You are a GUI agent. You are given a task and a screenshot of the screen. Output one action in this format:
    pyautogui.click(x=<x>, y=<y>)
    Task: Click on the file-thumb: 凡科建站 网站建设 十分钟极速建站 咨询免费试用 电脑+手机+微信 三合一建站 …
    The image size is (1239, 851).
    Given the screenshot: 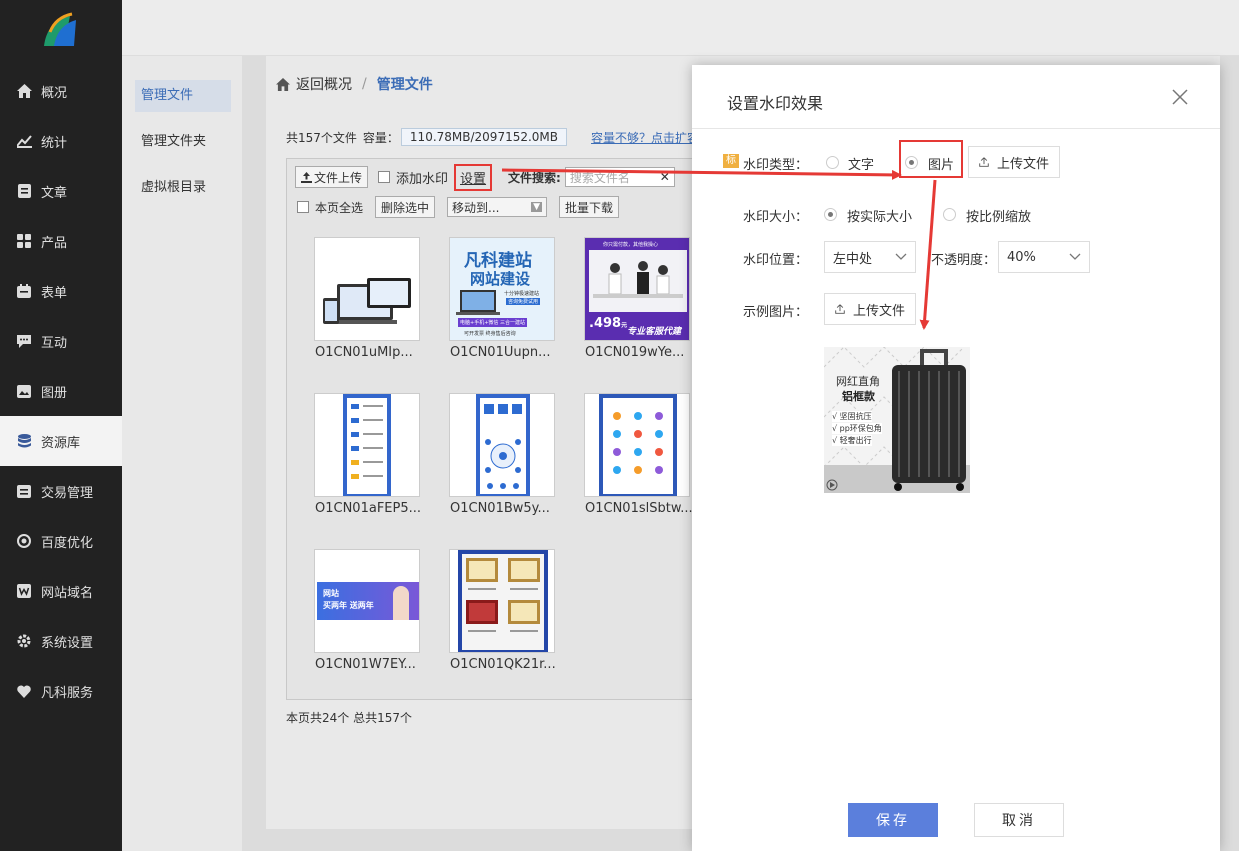 What is the action you would take?
    pyautogui.click(x=502, y=289)
    